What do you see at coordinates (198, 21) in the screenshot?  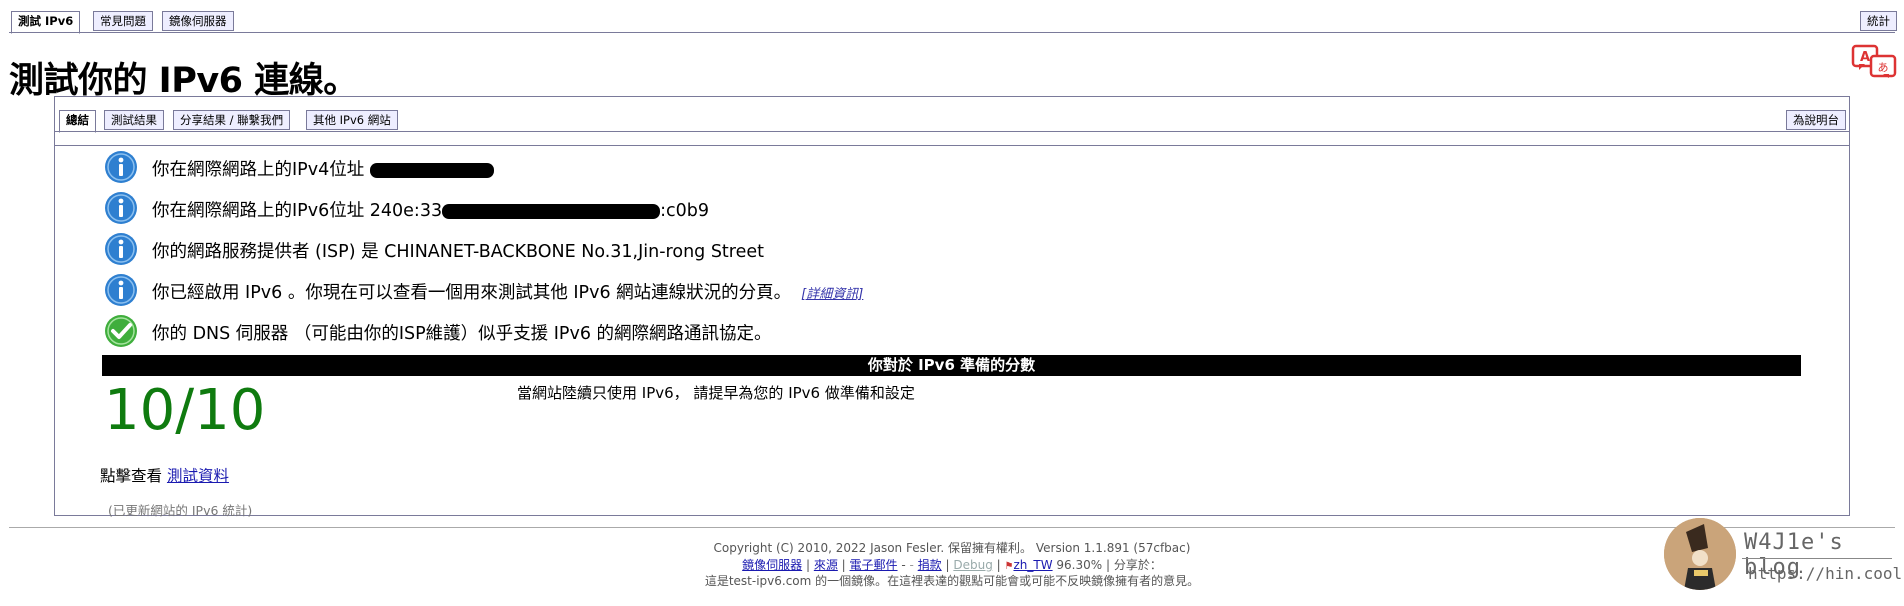 I see `tab-mirrors: 鏡像伺服器` at bounding box center [198, 21].